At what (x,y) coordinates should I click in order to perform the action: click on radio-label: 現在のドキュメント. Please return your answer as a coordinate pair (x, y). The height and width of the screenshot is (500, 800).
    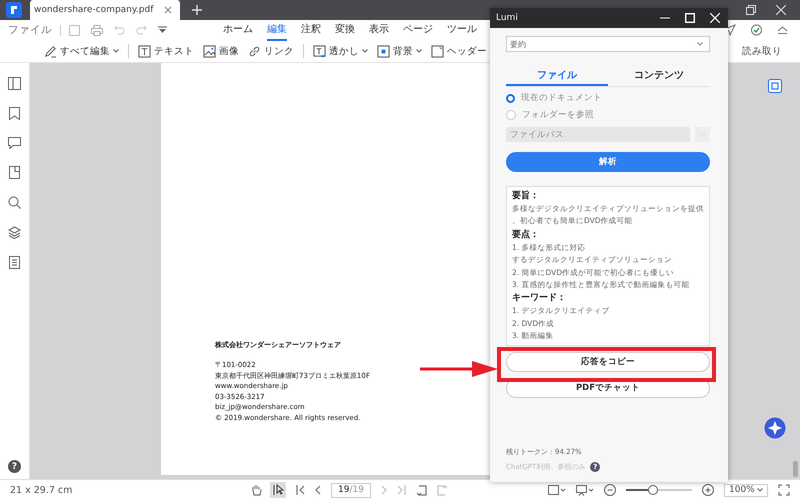
    Looking at the image, I should click on (561, 98).